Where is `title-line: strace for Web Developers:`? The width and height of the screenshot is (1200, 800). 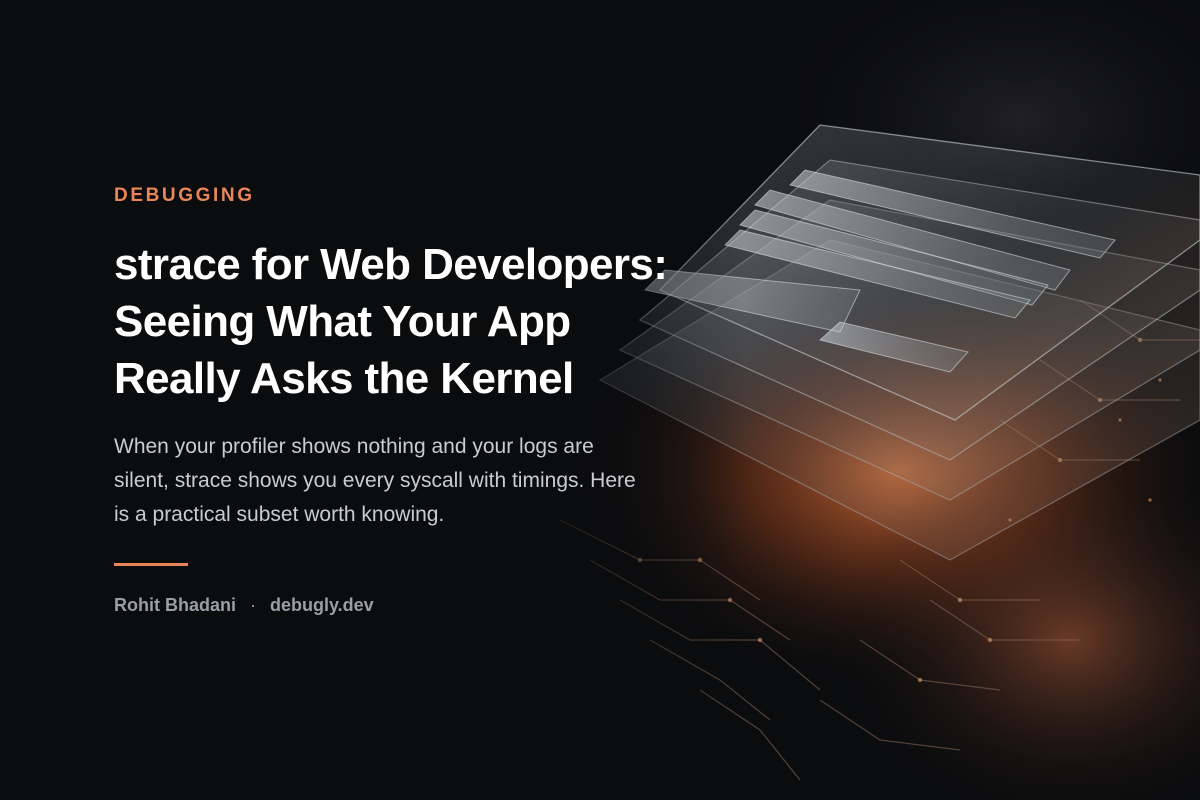
title-line: strace for Web Developers: is located at coordinates (391, 264).